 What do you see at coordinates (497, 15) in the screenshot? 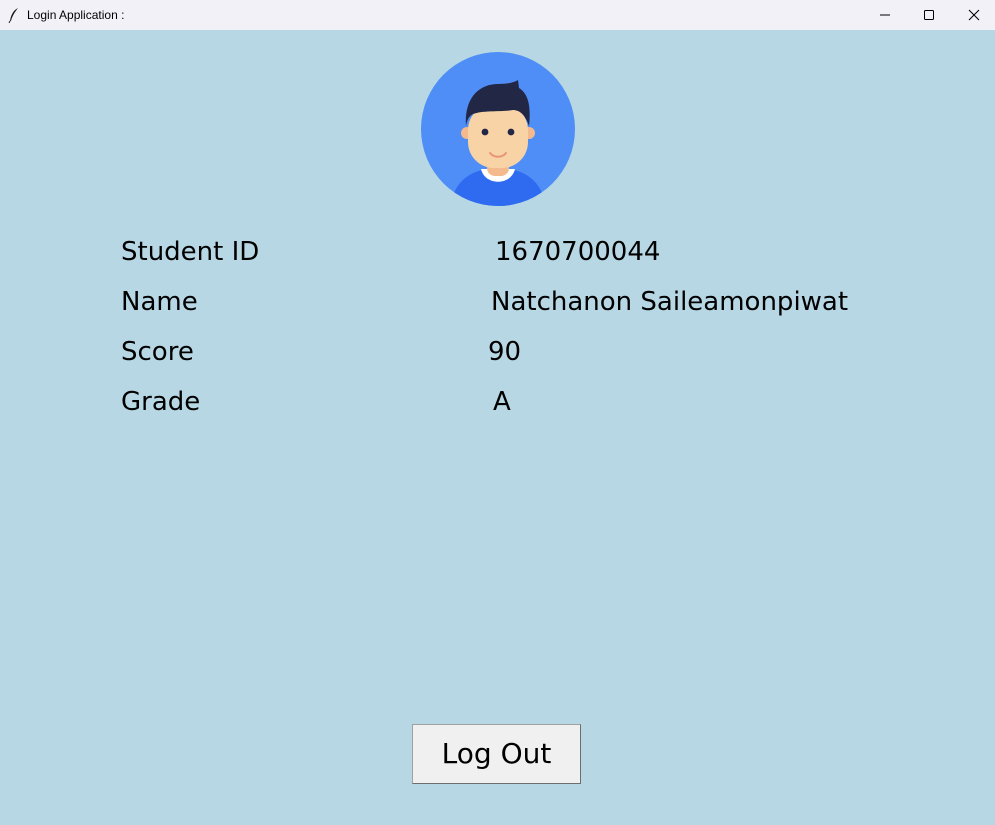
I see `title-bar: Login Application :` at bounding box center [497, 15].